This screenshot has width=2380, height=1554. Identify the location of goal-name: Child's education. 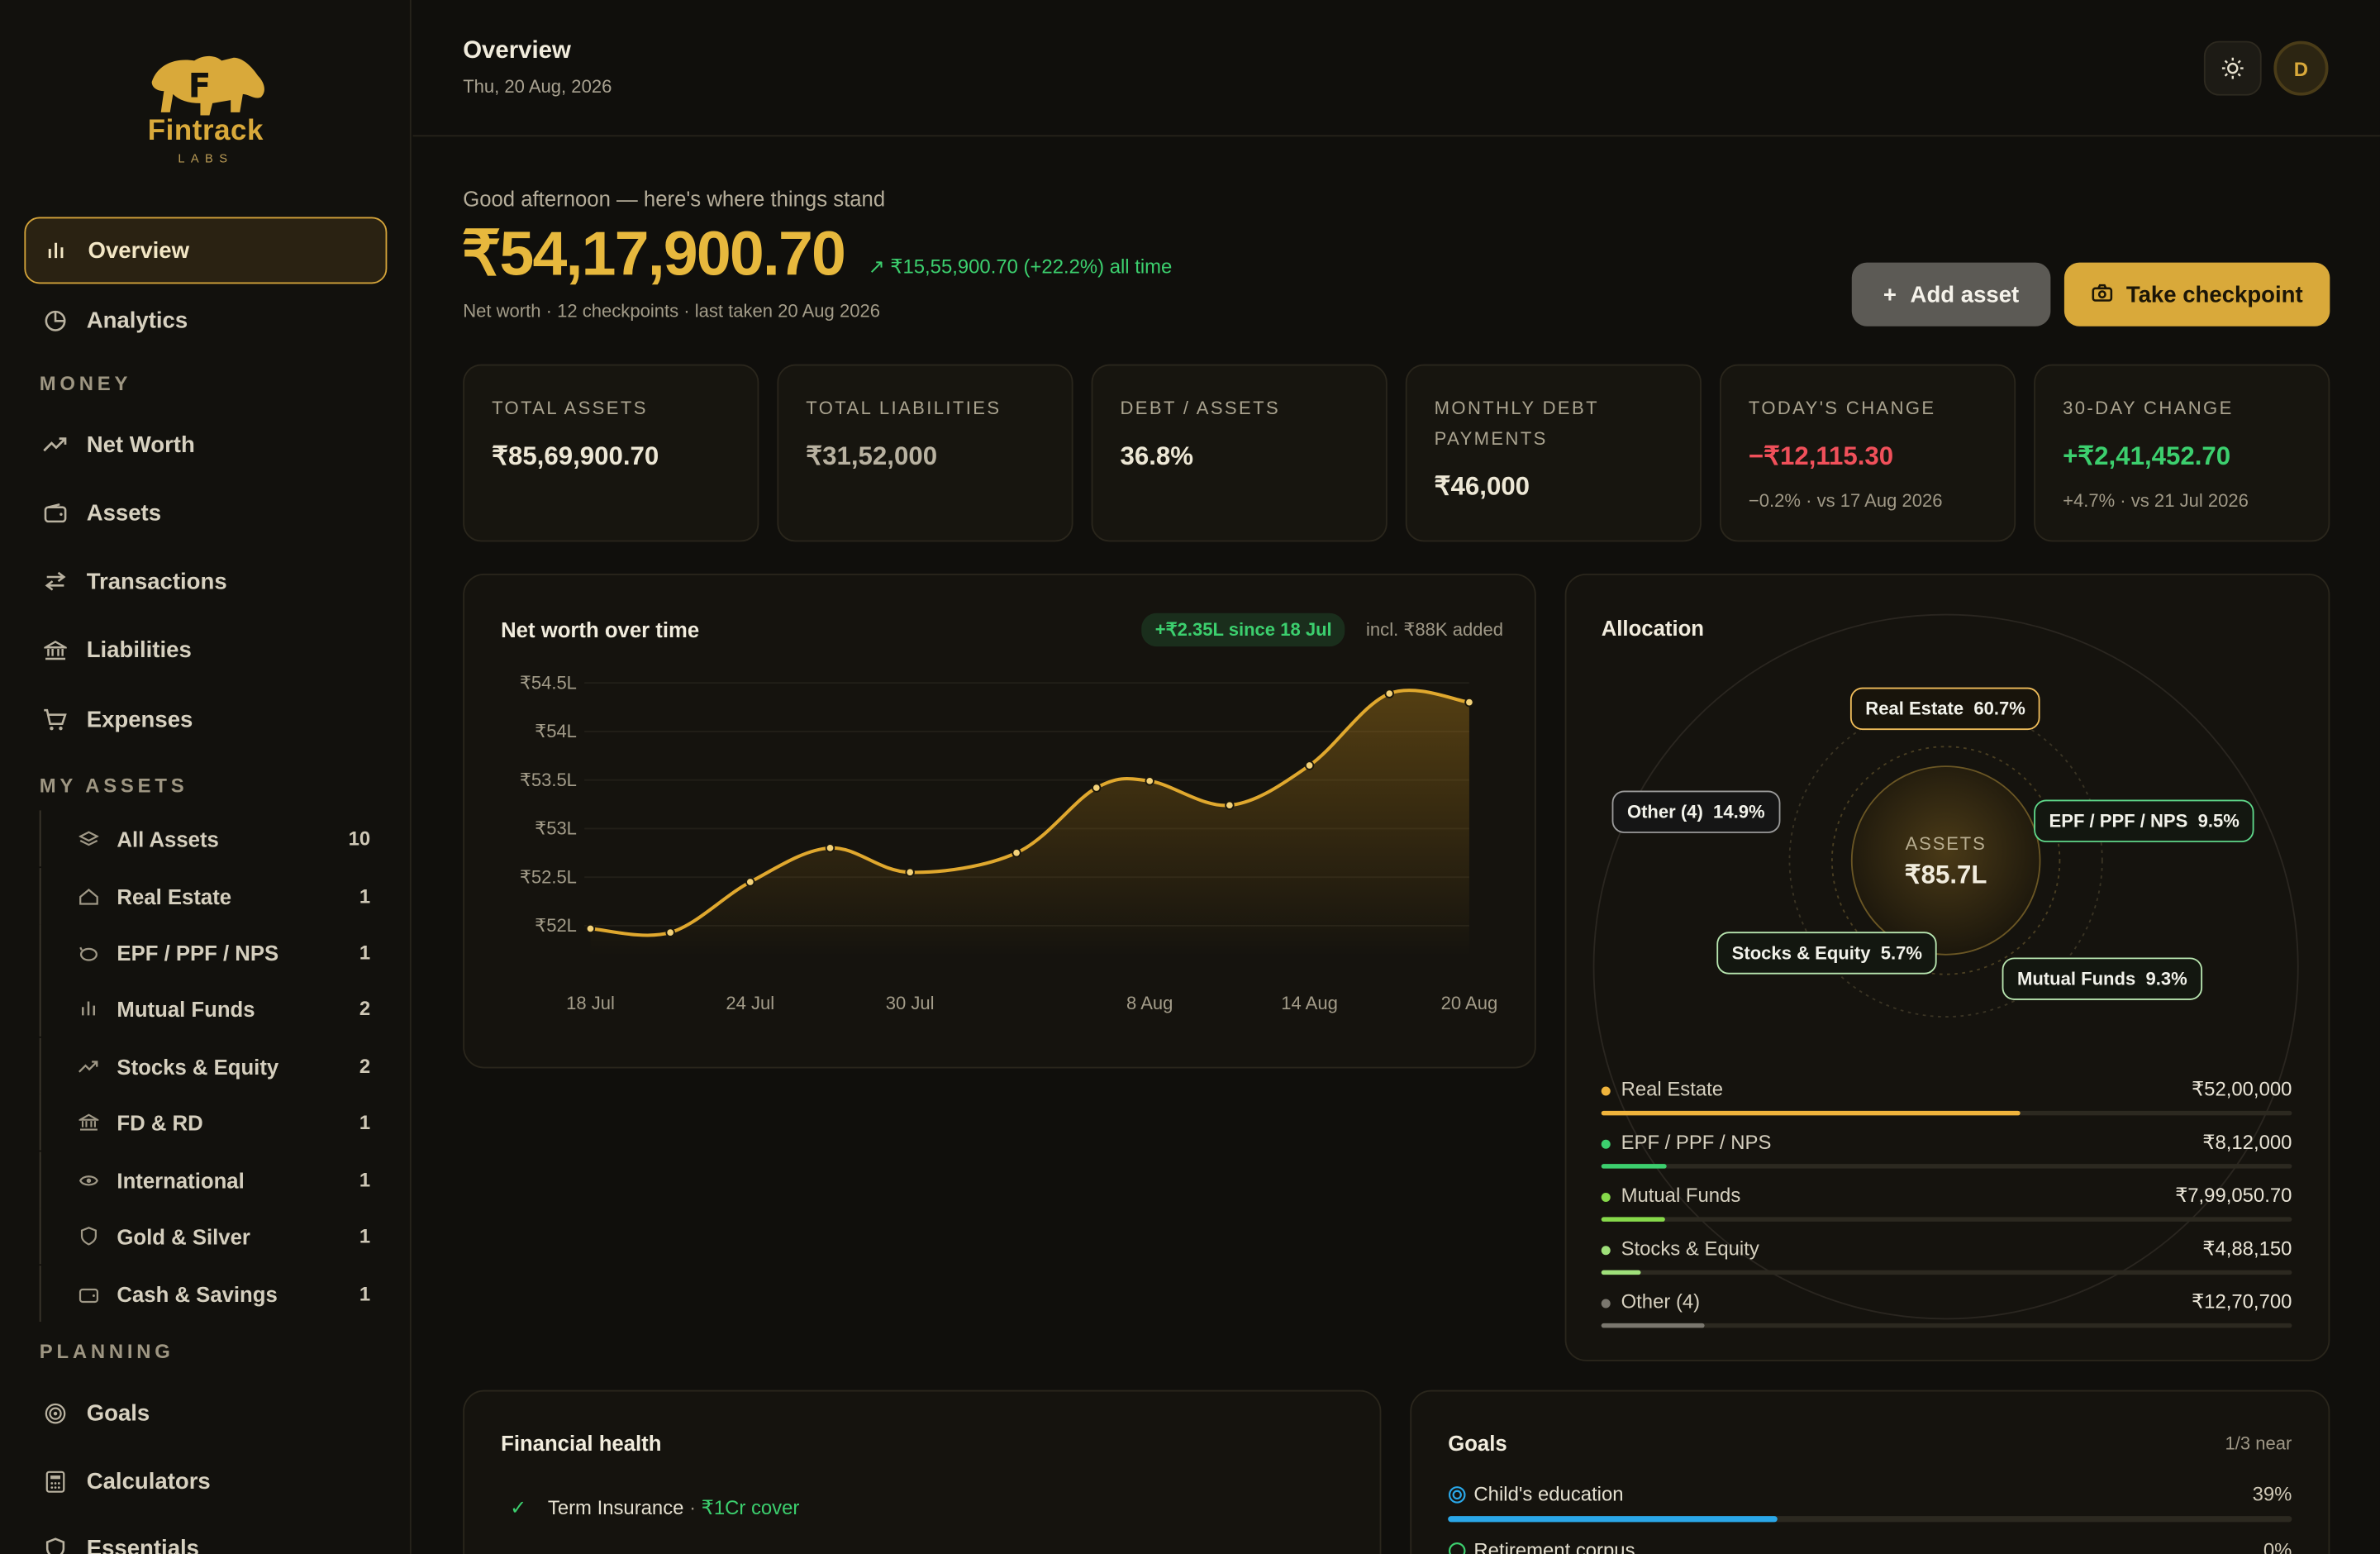
(1548, 1494).